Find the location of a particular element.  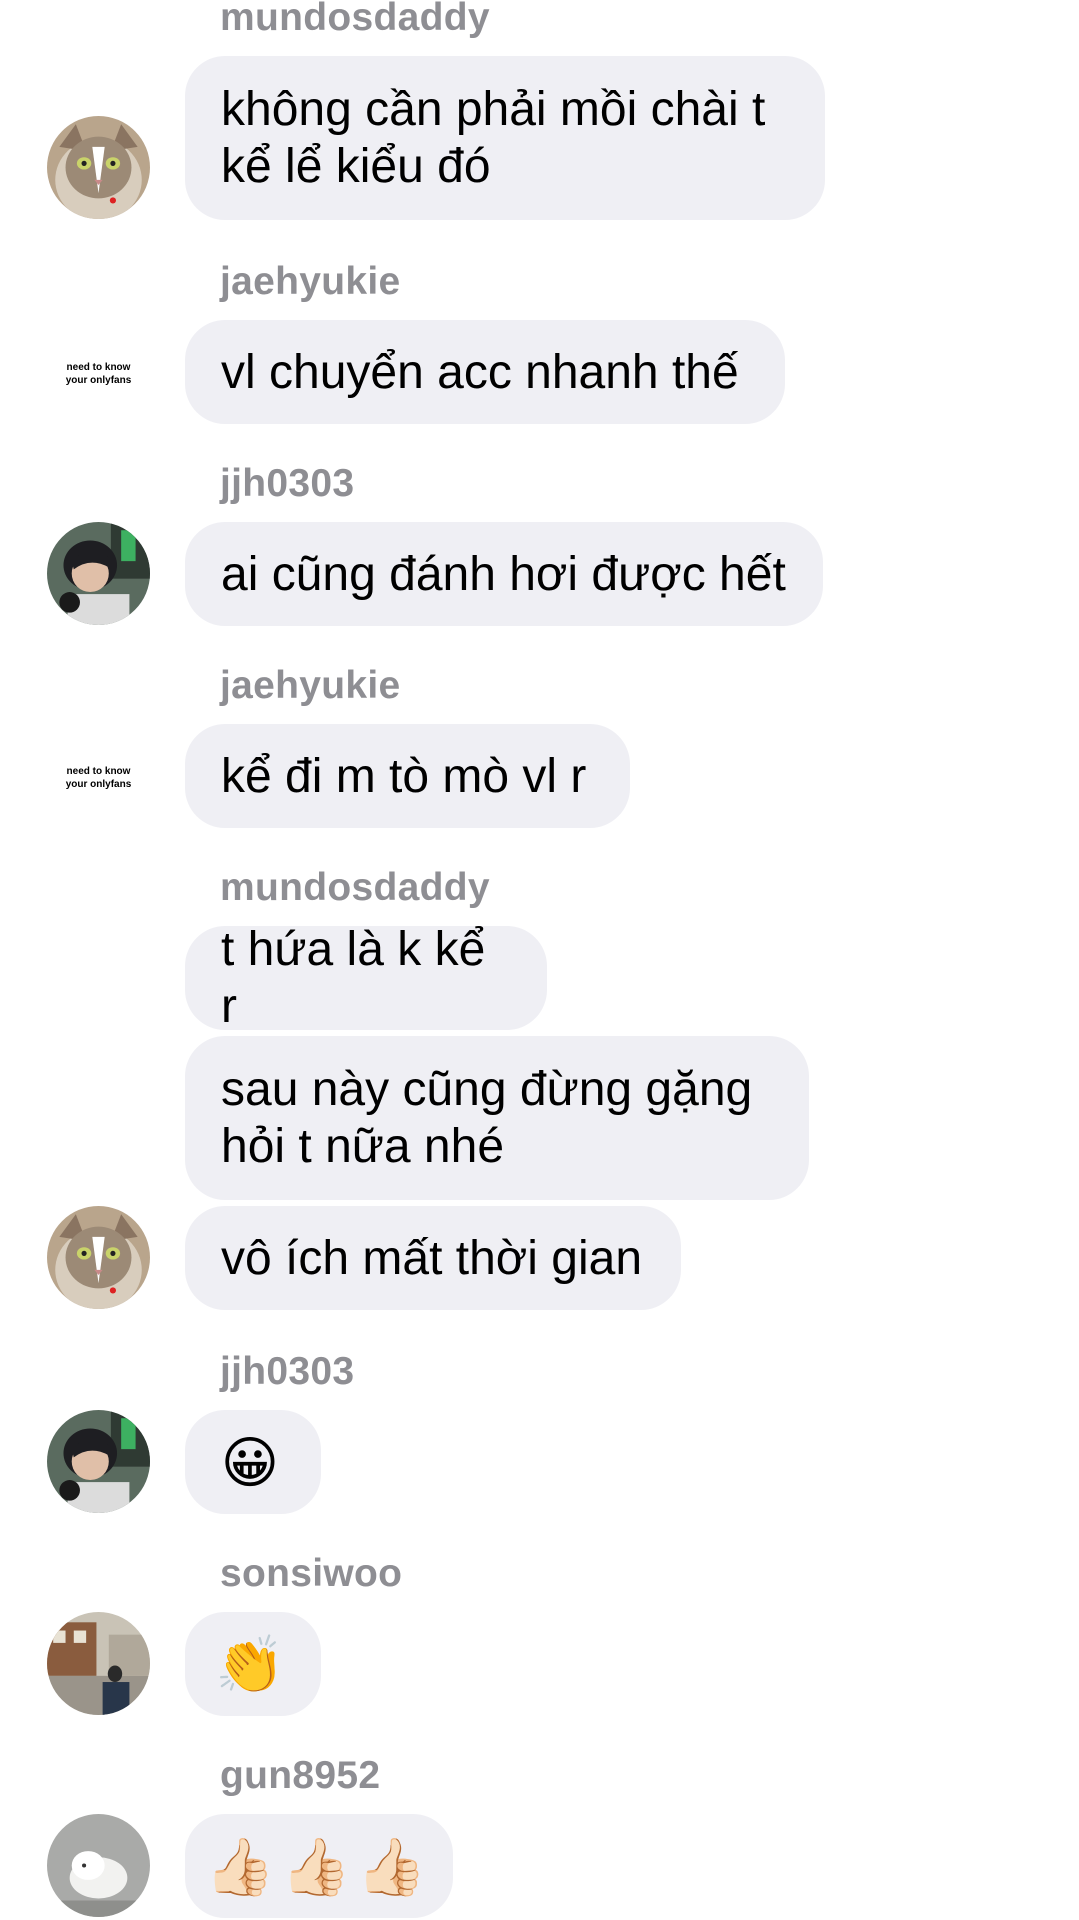

message-bubble: 👍🏻👍🏻👍🏻 is located at coordinates (319, 1866).